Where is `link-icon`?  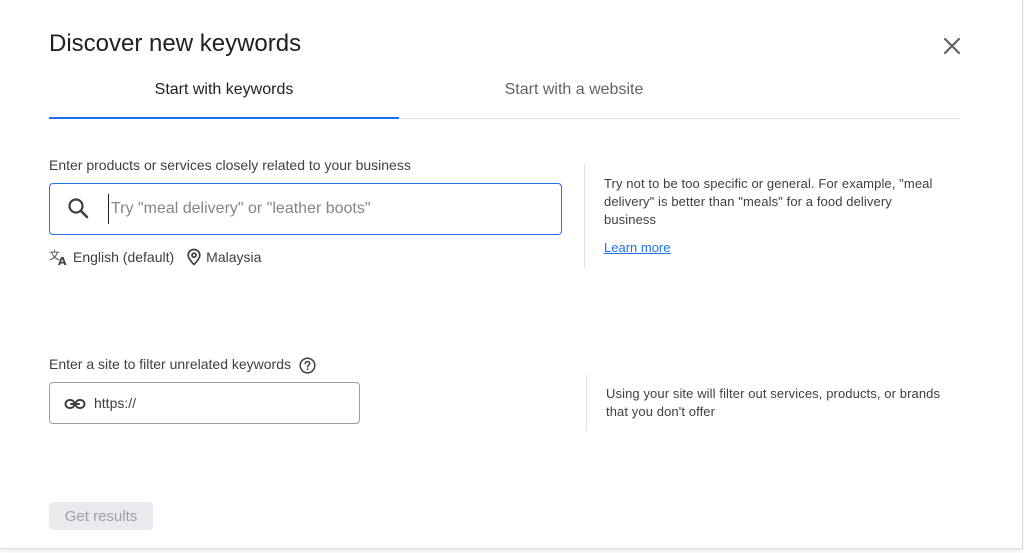
link-icon is located at coordinates (75, 404).